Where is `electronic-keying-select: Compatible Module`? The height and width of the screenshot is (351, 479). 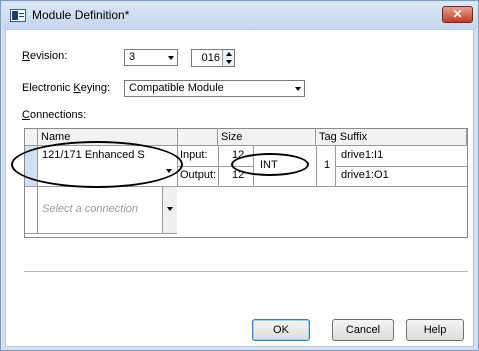 electronic-keying-select: Compatible Module is located at coordinates (214, 88).